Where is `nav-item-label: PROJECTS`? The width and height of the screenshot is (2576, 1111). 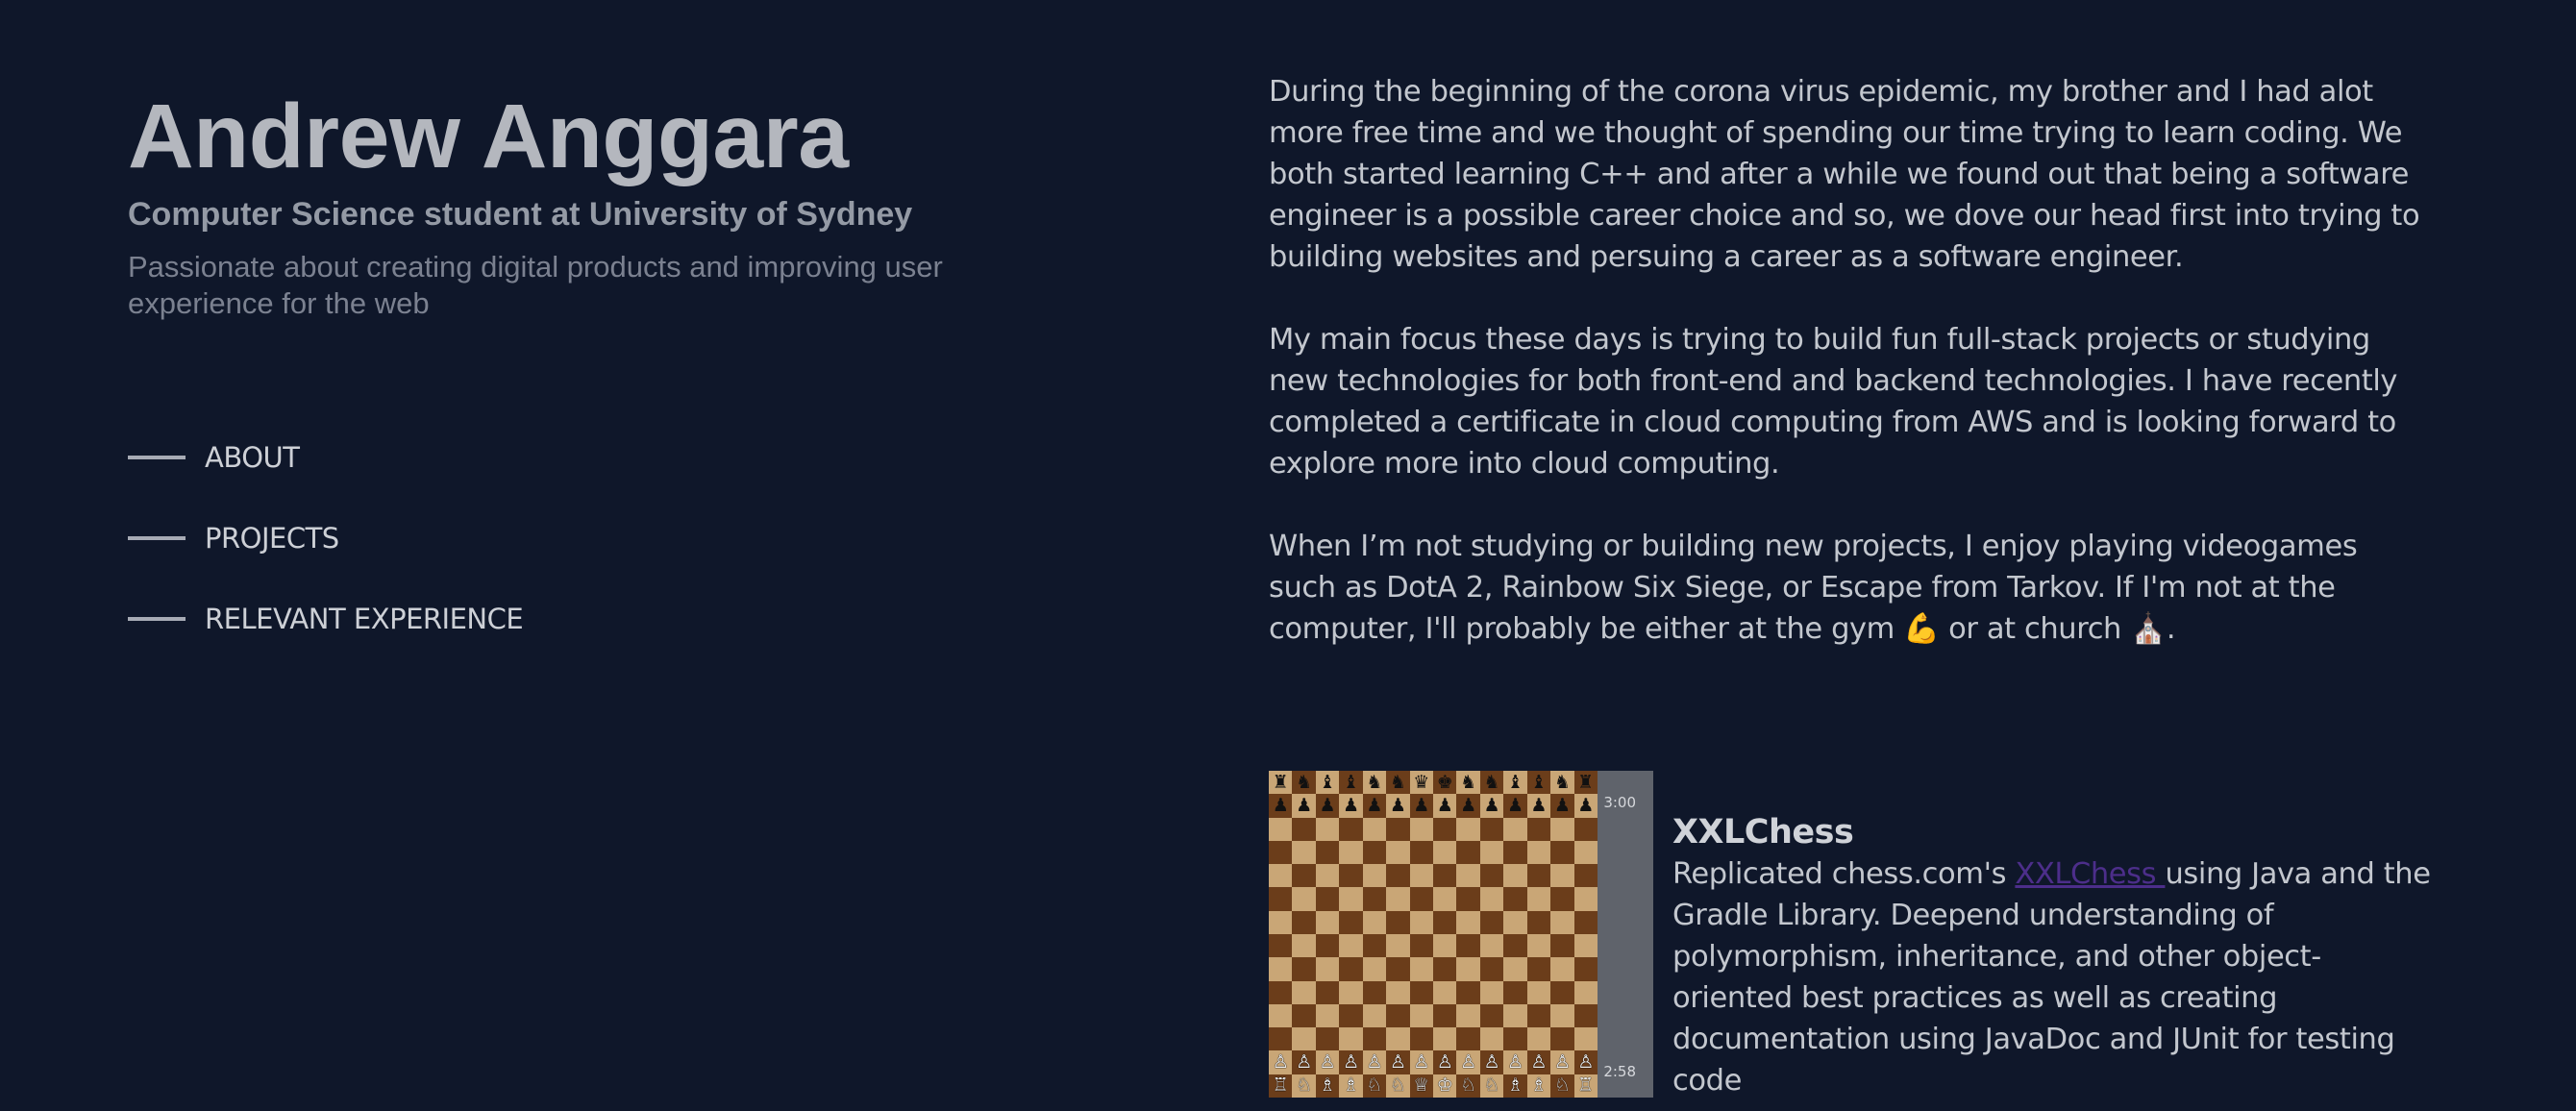
nav-item-label: PROJECTS is located at coordinates (272, 538).